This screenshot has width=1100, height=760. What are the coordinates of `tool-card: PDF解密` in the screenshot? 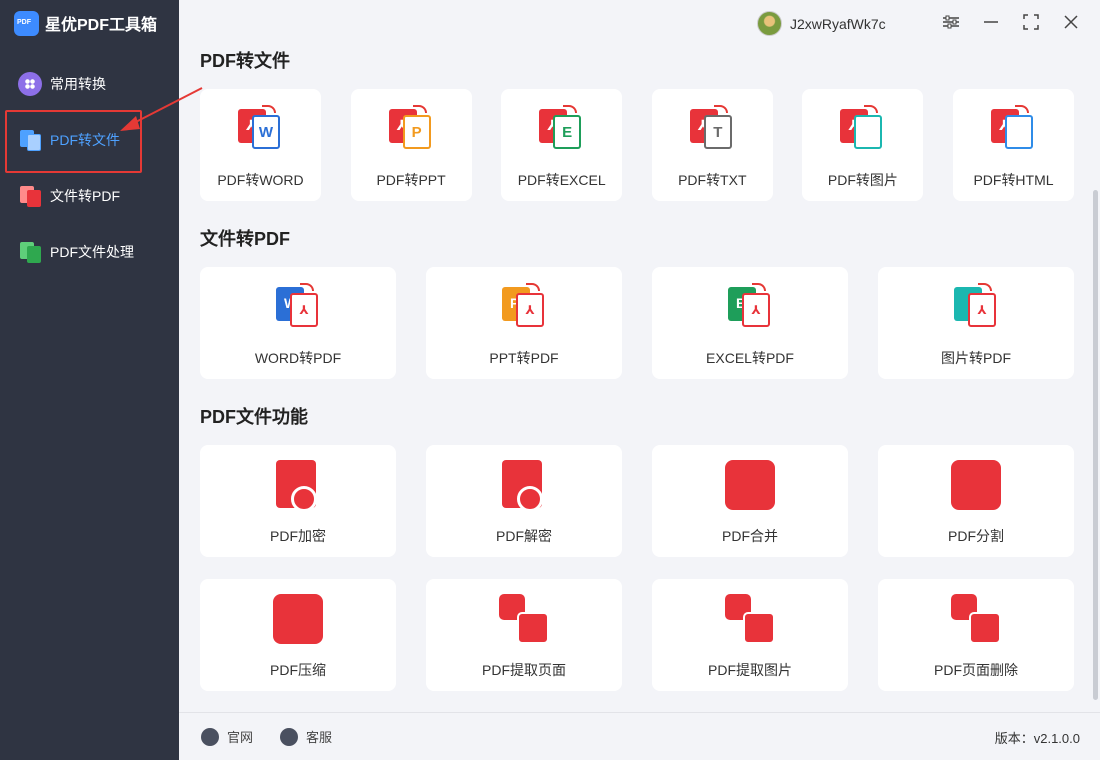 It's located at (524, 501).